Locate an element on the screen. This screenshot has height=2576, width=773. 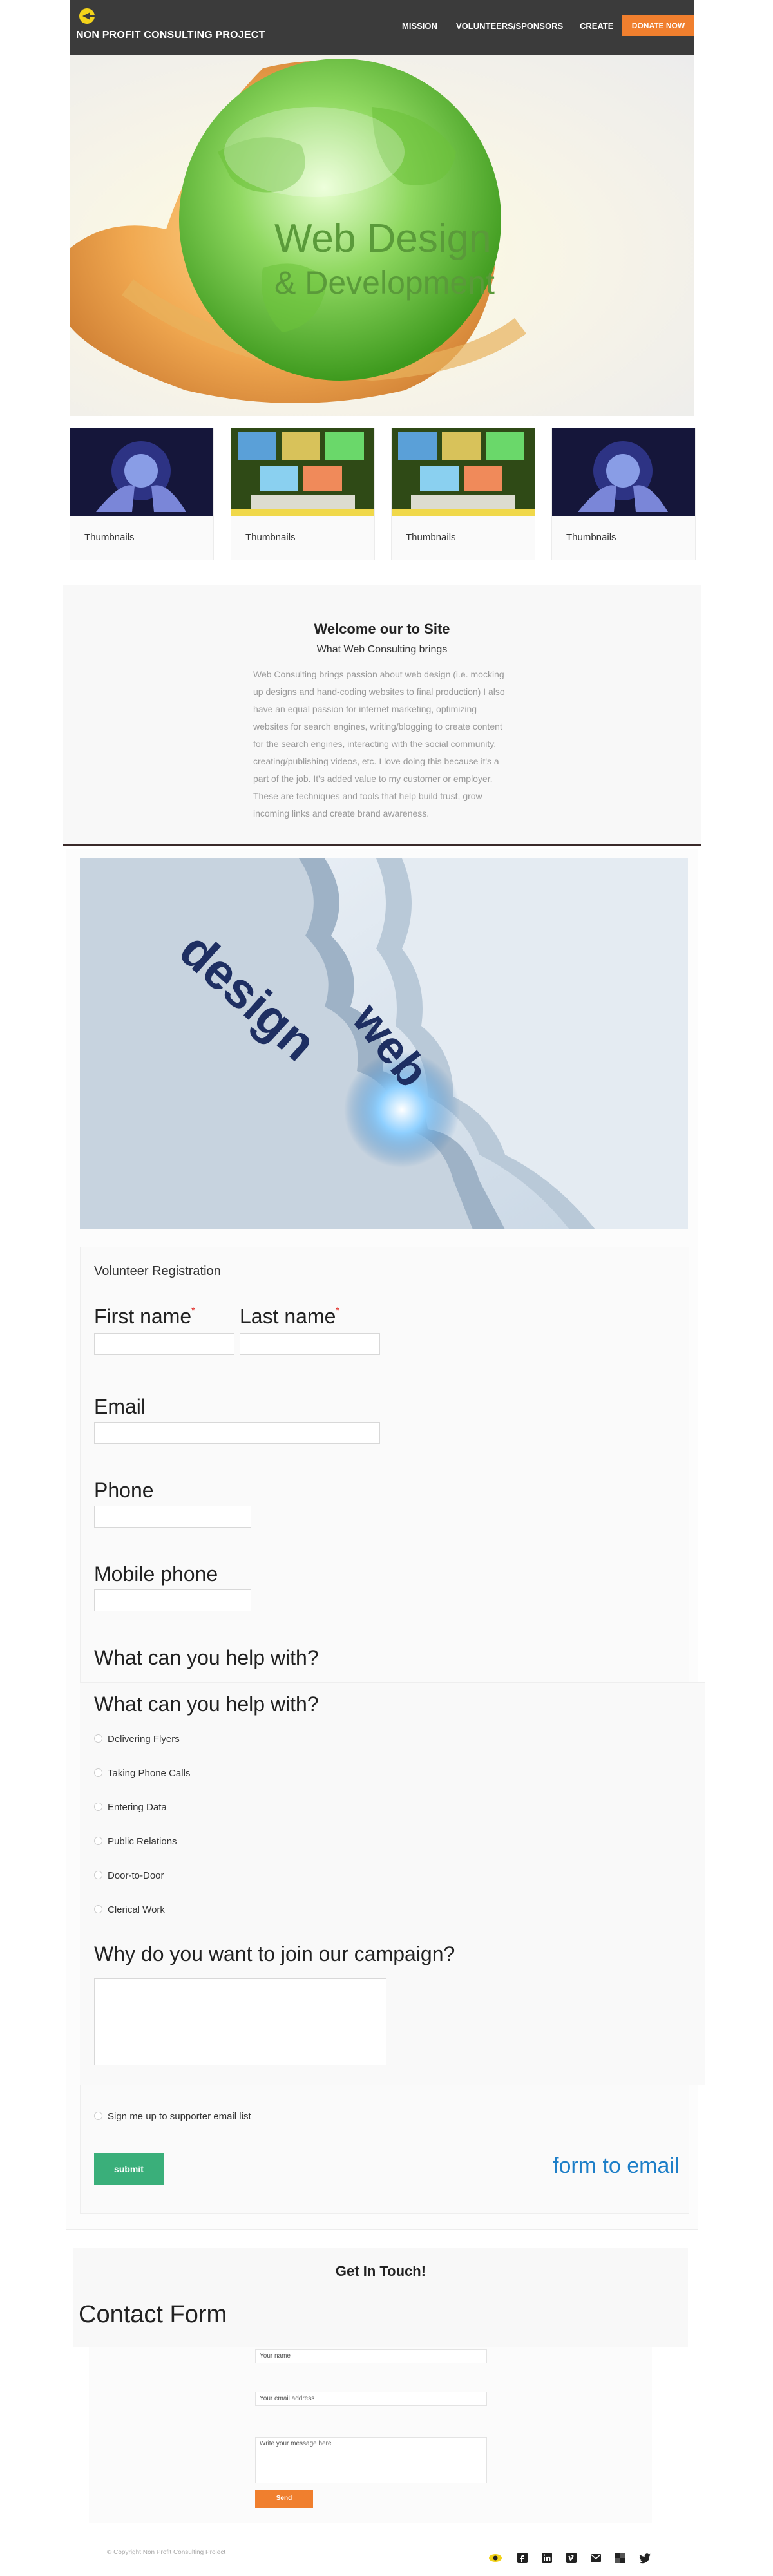
linkedin-icon is located at coordinates (547, 2558).